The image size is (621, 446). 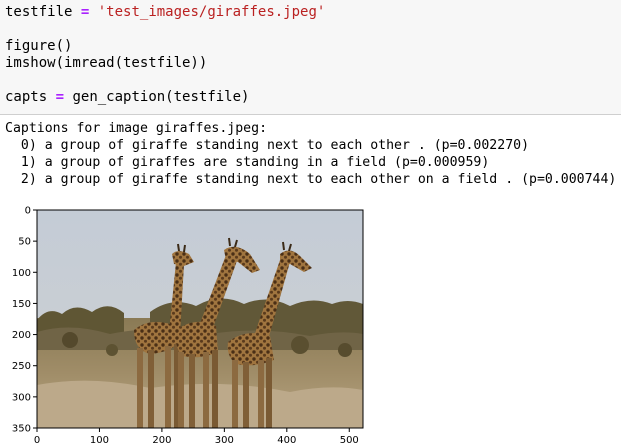 What do you see at coordinates (28, 211) in the screenshot?
I see `y-tick-label: 0` at bounding box center [28, 211].